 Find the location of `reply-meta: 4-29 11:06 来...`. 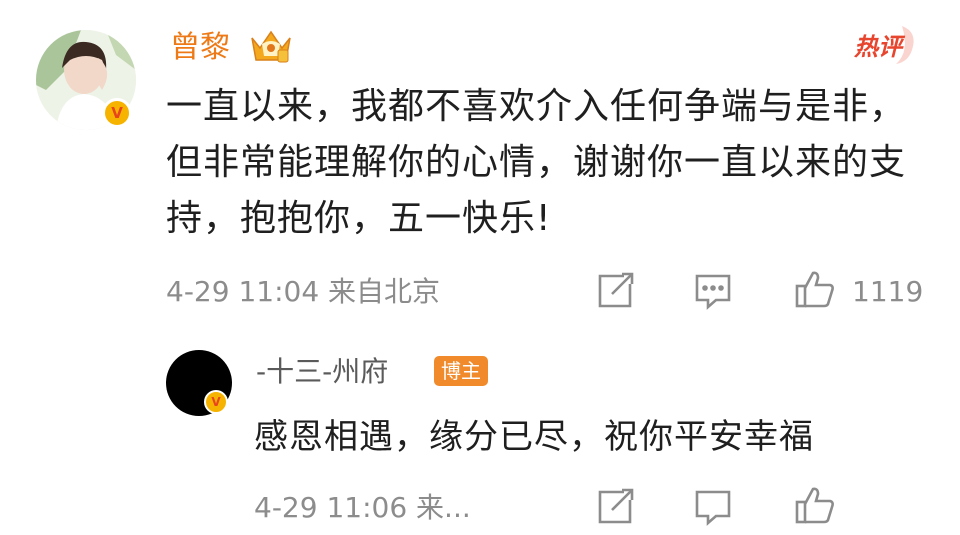

reply-meta: 4-29 11:06 来... is located at coordinates (362, 507).